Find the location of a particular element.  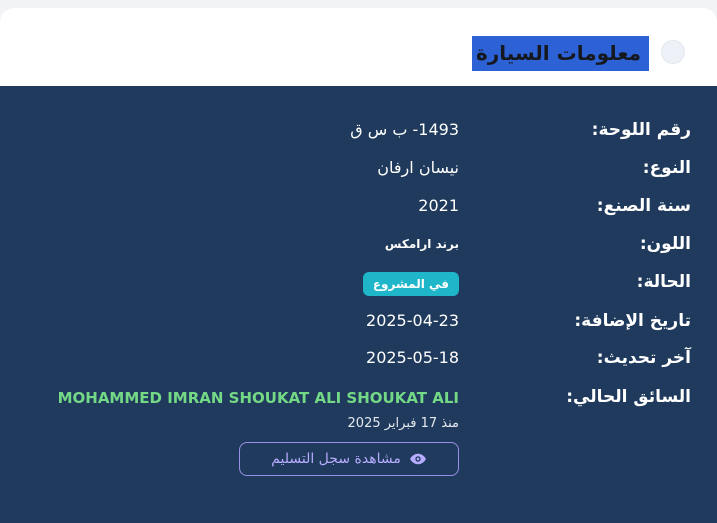

color-value: برند ارامكس is located at coordinates (421, 244).